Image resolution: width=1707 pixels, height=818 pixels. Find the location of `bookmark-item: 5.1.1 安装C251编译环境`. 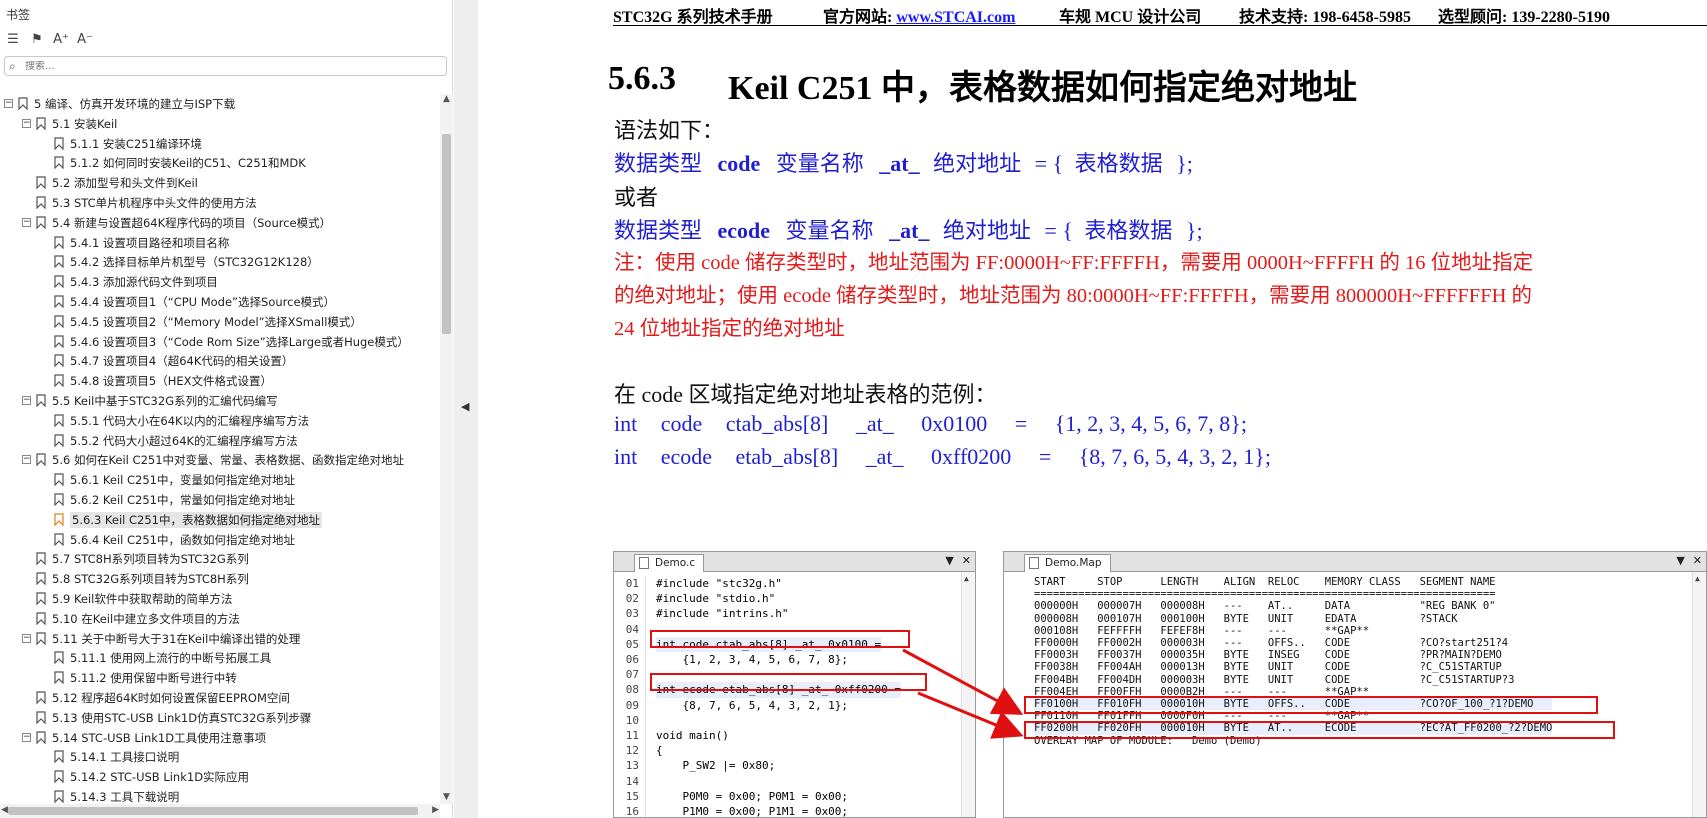

bookmark-item: 5.1.1 安装C251编译环境 is located at coordinates (220, 144).